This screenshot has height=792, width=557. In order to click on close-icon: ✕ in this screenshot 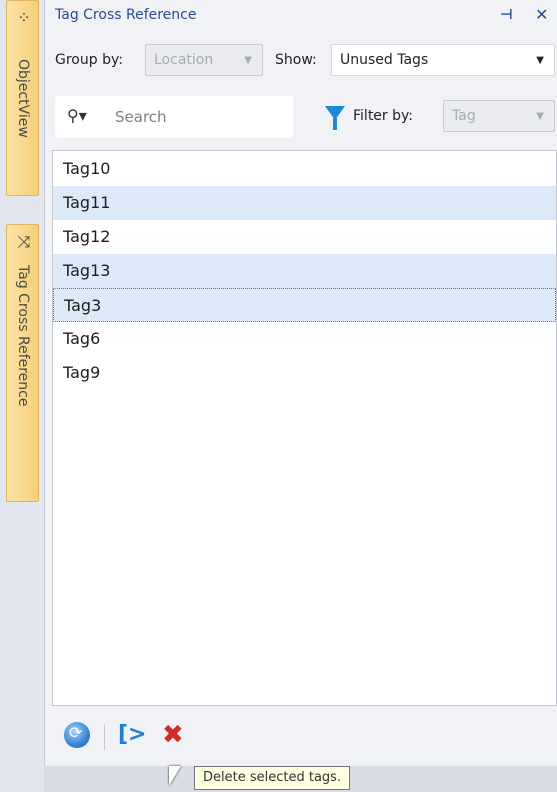, I will do `click(541, 14)`.